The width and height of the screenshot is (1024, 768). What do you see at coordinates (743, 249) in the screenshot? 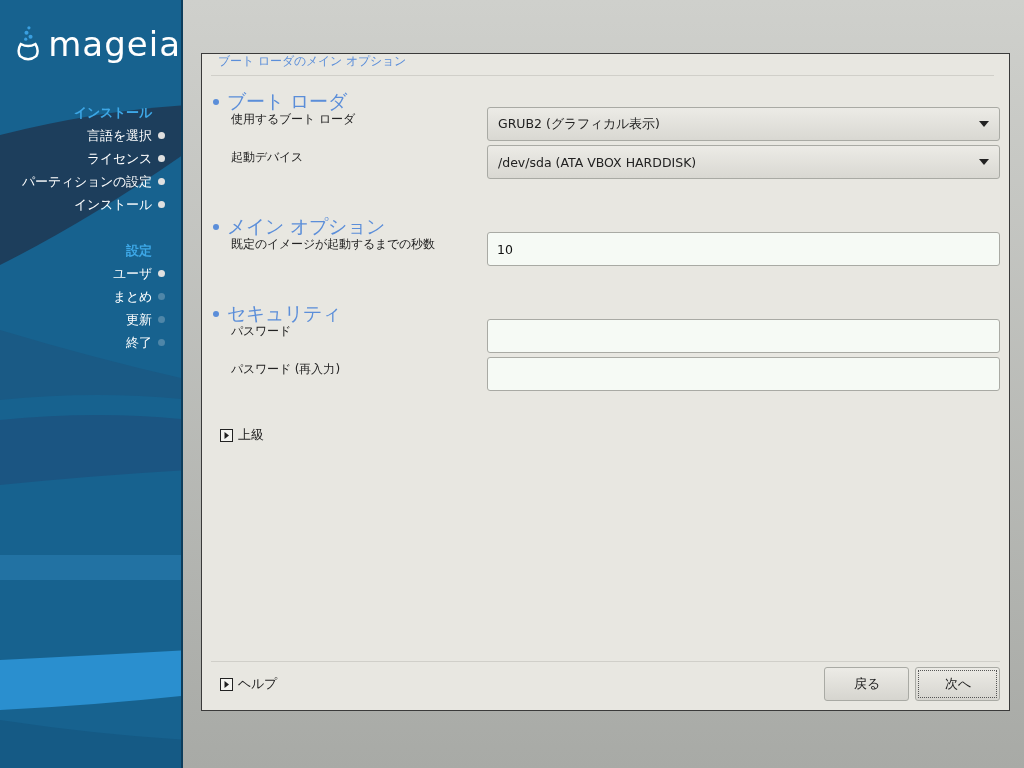
I see `input-field: 10` at bounding box center [743, 249].